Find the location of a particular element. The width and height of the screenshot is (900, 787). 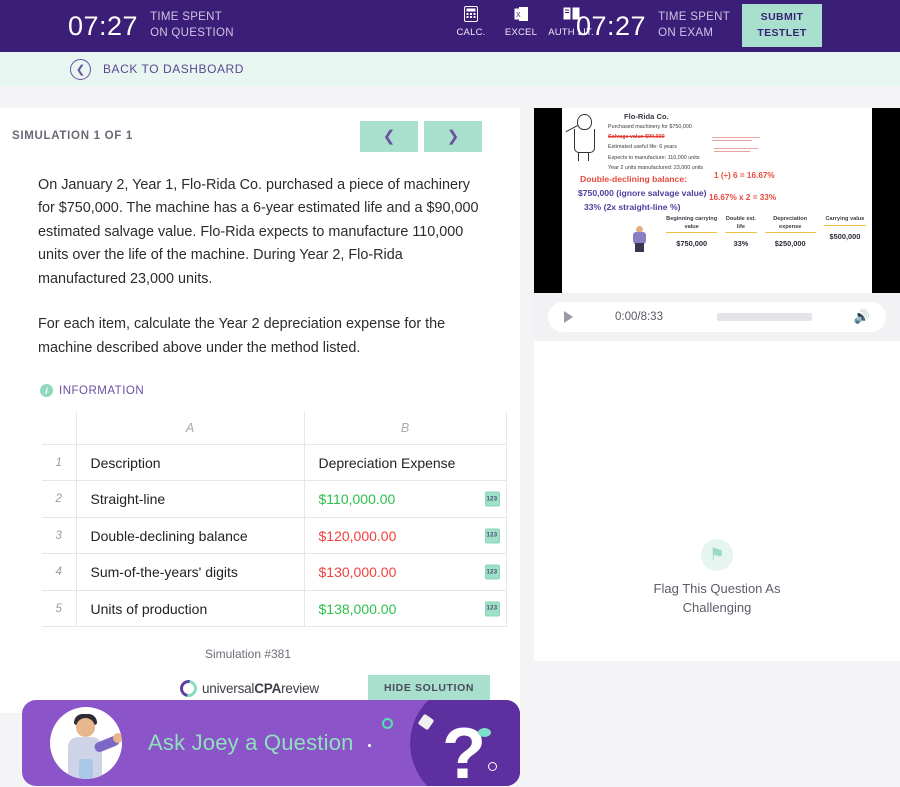

volume-icon: 🔊 is located at coordinates (862, 317).